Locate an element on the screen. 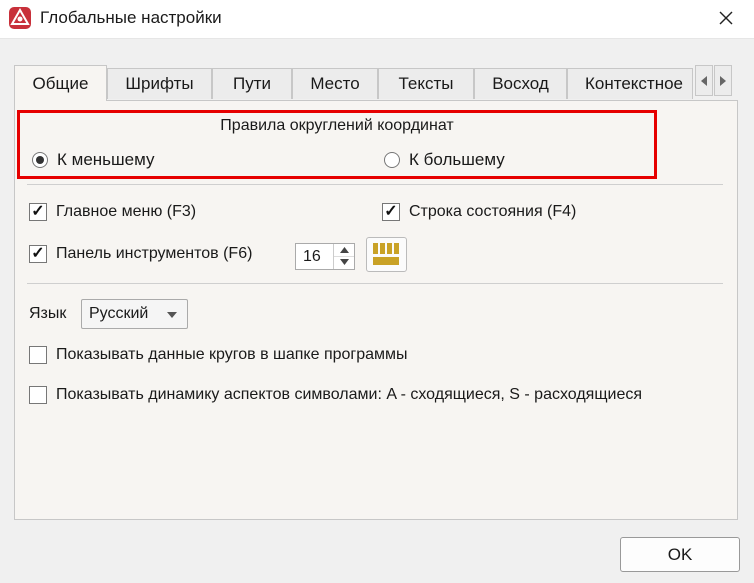  arrow-right-icon is located at coordinates (723, 80).